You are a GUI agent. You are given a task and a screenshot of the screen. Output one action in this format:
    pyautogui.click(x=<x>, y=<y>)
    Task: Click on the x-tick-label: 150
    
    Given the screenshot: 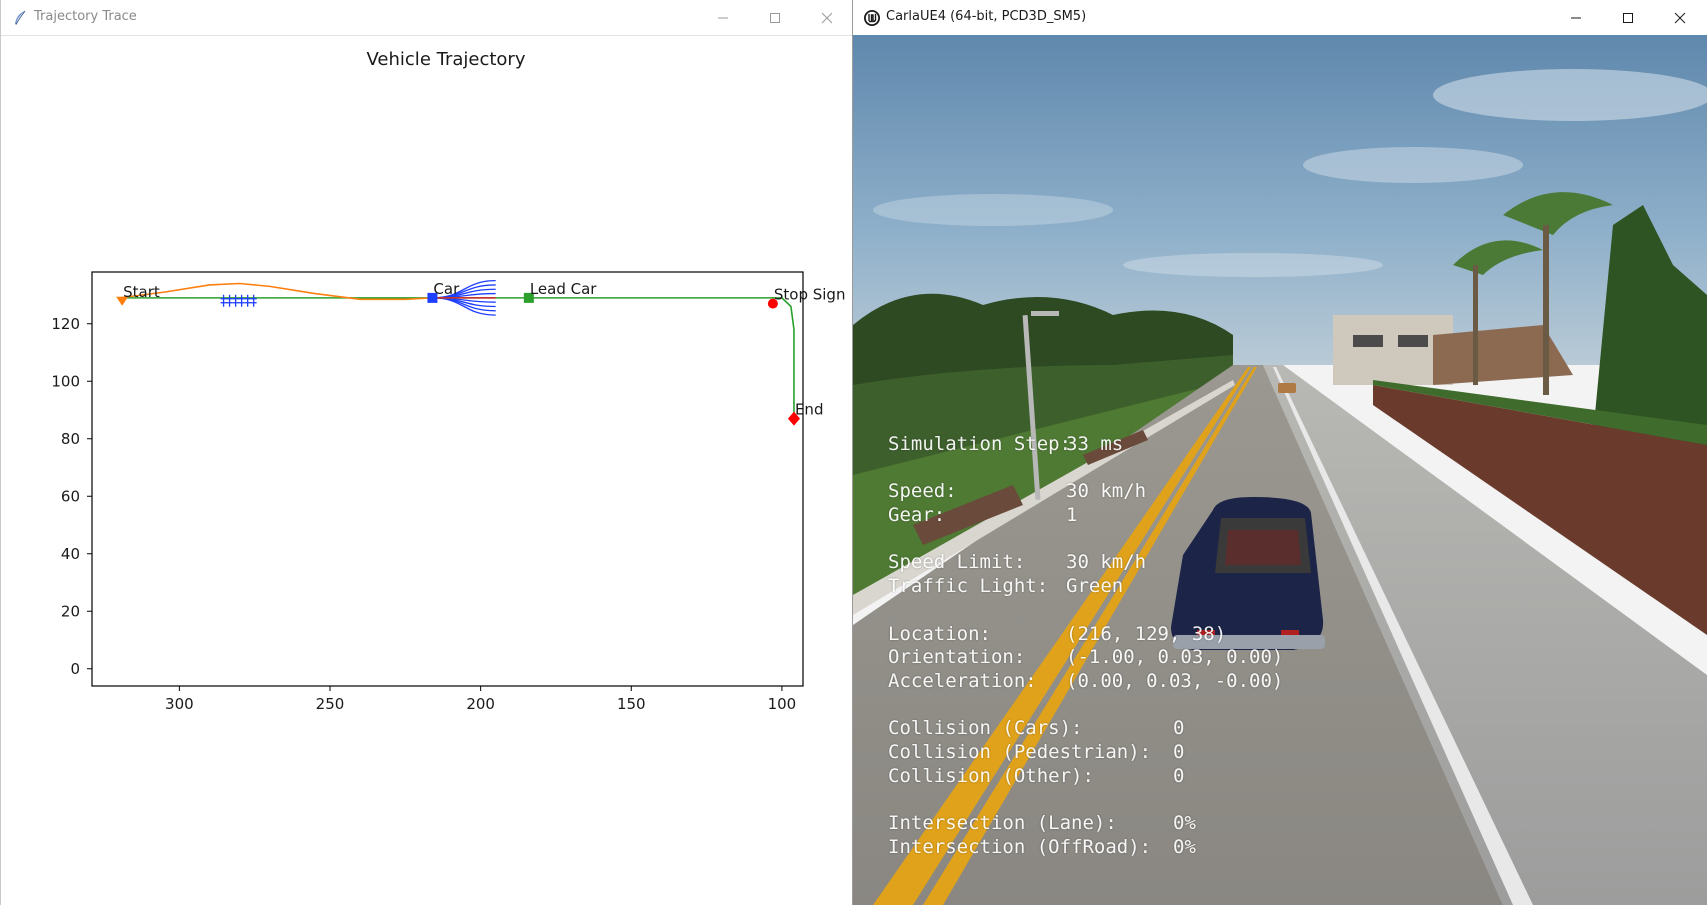 What is the action you would take?
    pyautogui.click(x=631, y=704)
    